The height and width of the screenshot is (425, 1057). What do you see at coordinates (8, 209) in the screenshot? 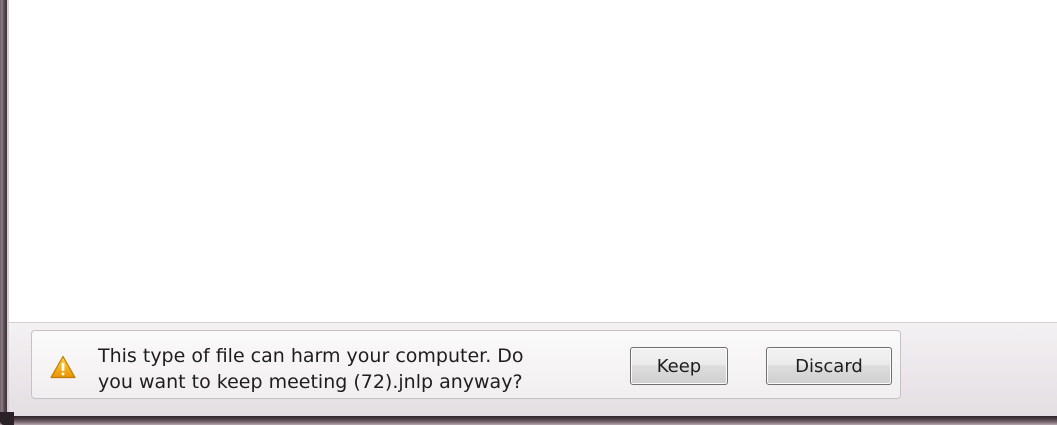
I see `window-frame-left-highlight` at bounding box center [8, 209].